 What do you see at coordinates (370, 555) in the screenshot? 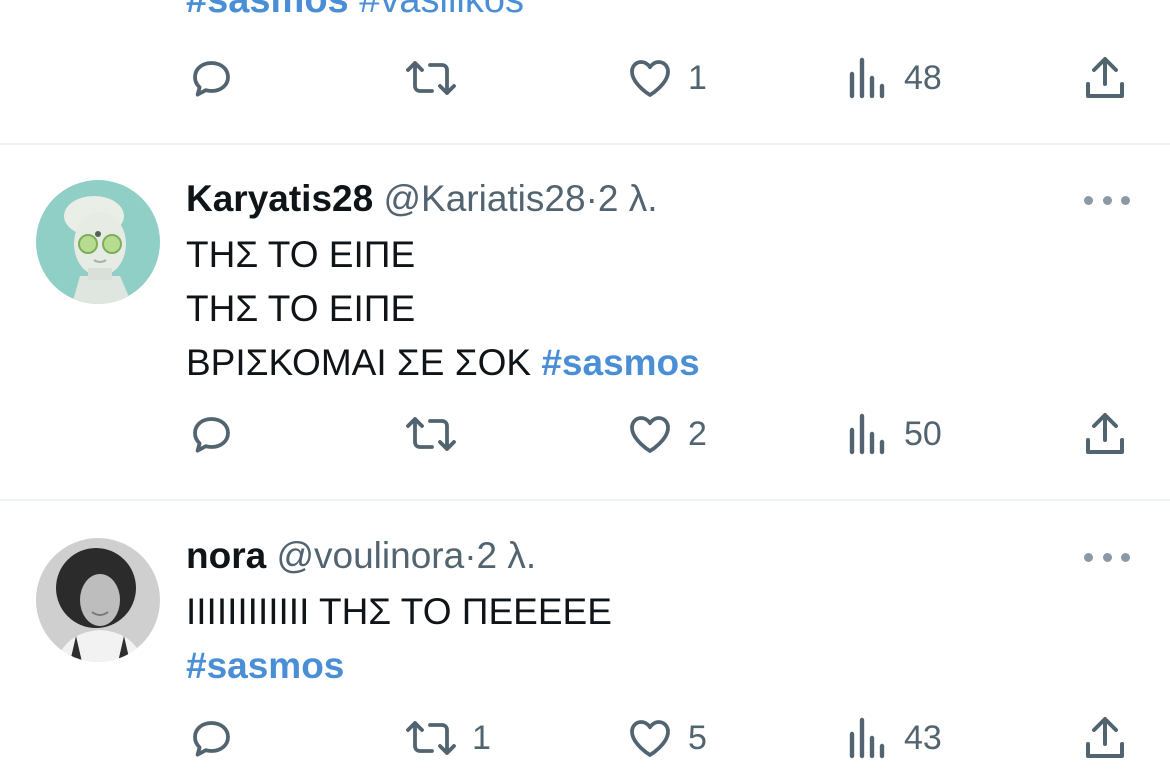
I see `user-handle: @voulinora` at bounding box center [370, 555].